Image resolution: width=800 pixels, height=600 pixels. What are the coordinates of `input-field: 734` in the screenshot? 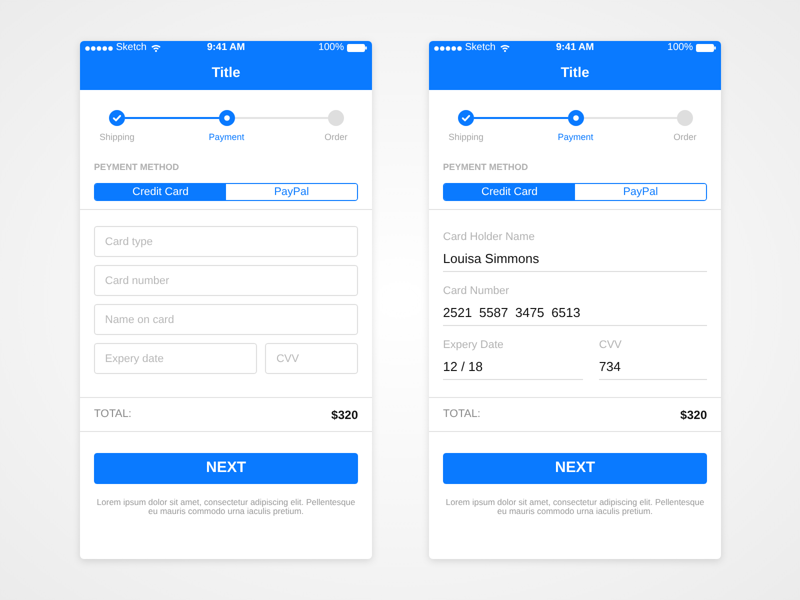 It's located at (653, 367).